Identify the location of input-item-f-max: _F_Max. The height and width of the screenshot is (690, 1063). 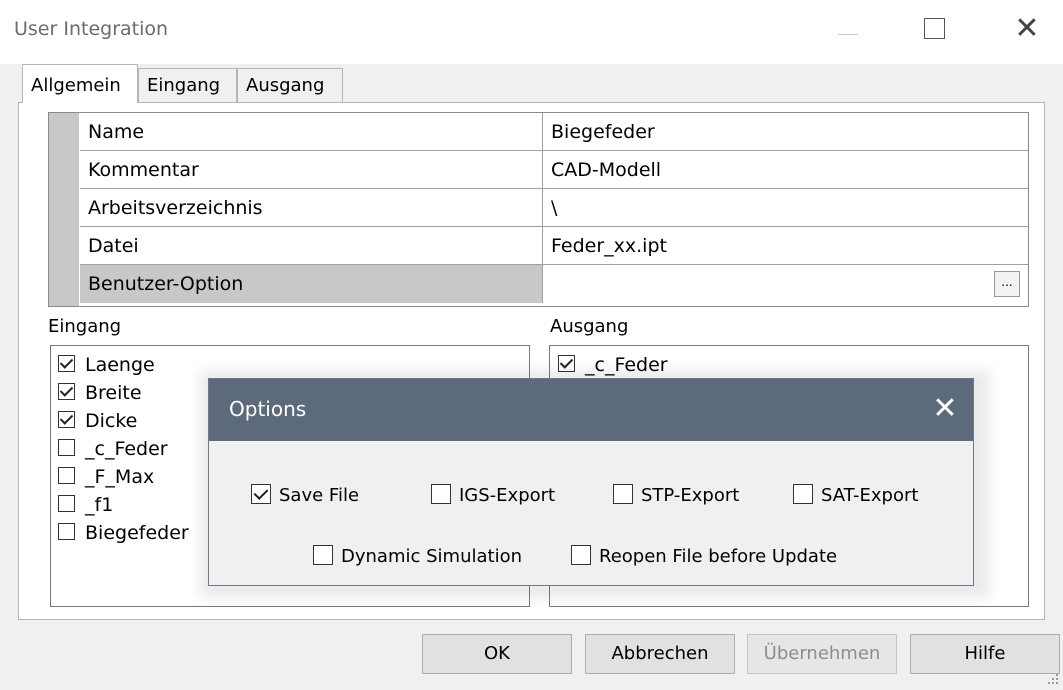
(106, 477).